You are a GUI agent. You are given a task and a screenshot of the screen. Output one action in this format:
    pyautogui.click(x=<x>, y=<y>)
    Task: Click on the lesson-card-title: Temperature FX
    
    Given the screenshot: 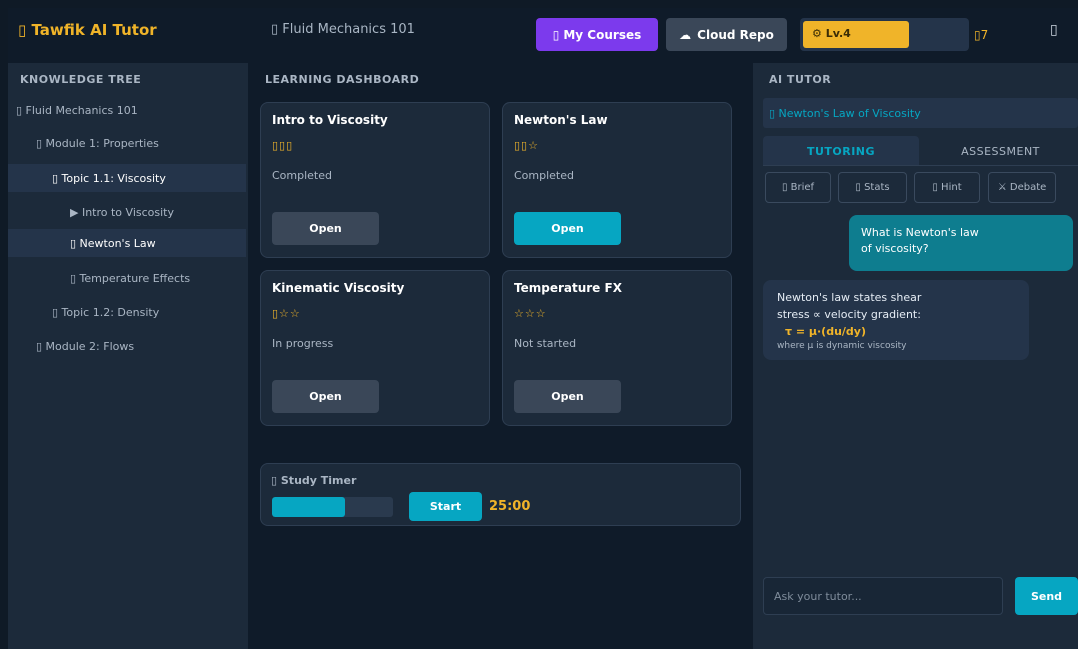 What is the action you would take?
    pyautogui.click(x=568, y=288)
    